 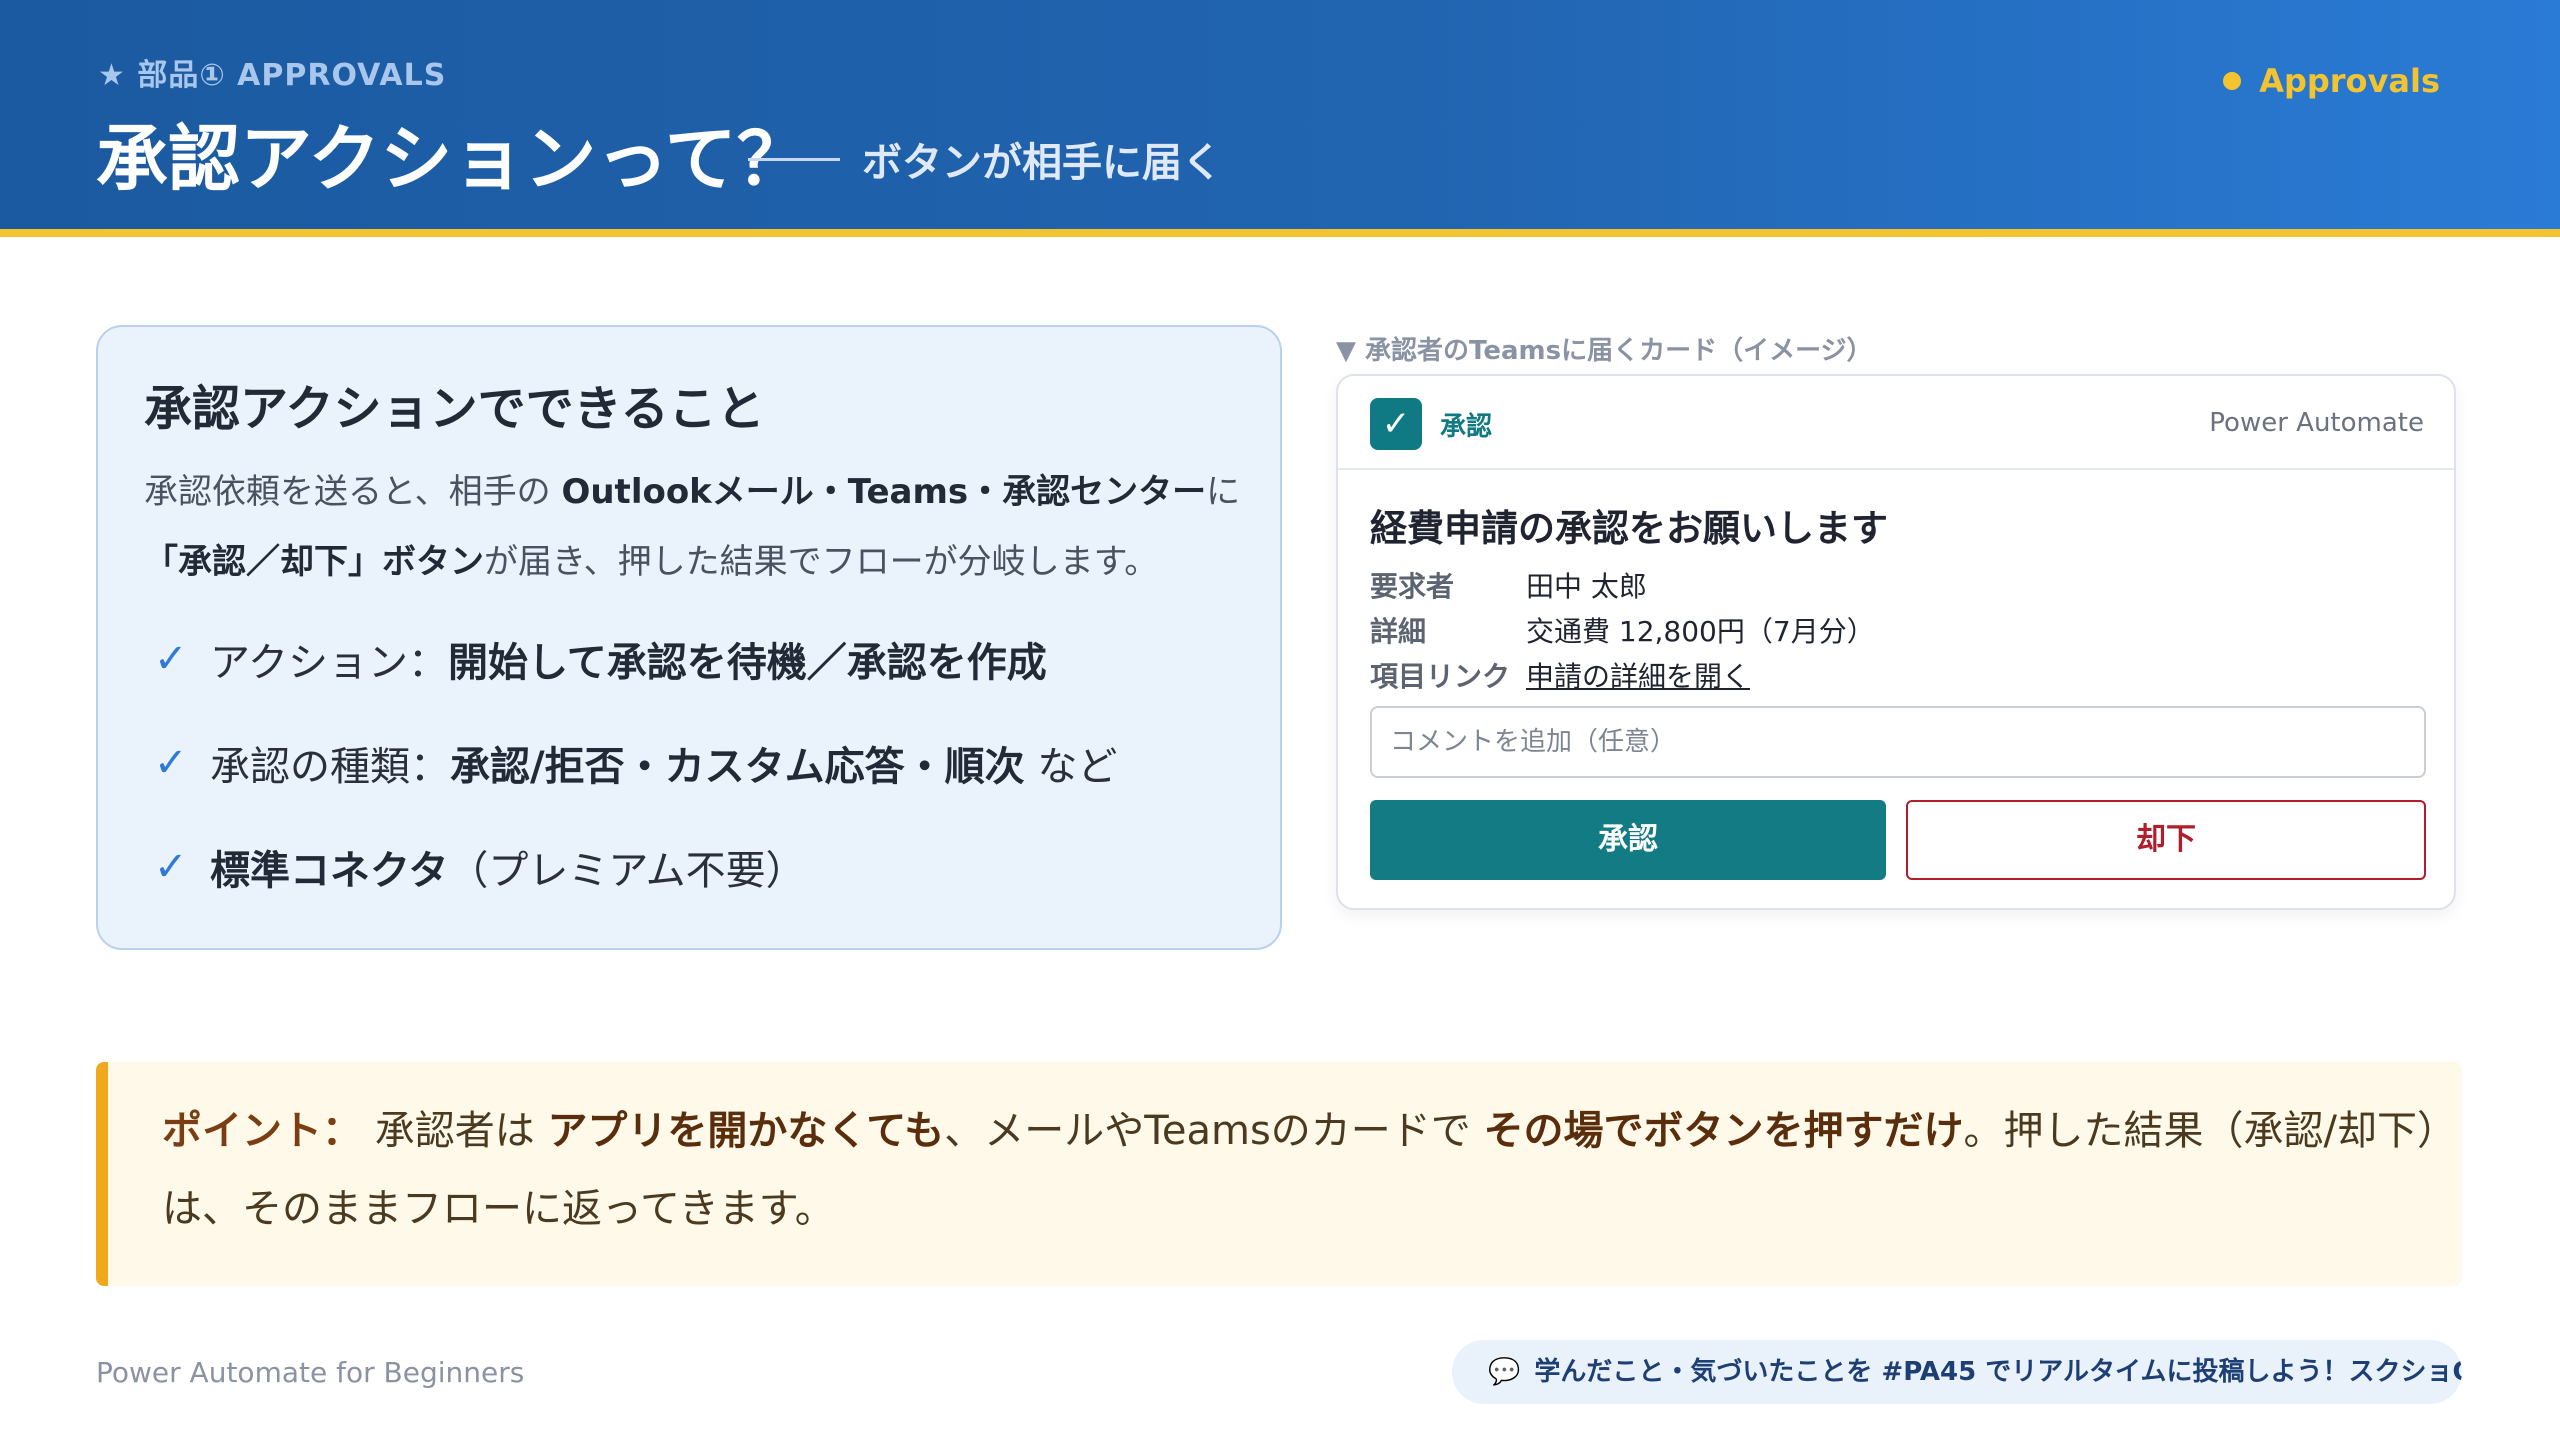 I want to click on point-text-1: 承認者は, so click(x=455, y=1131).